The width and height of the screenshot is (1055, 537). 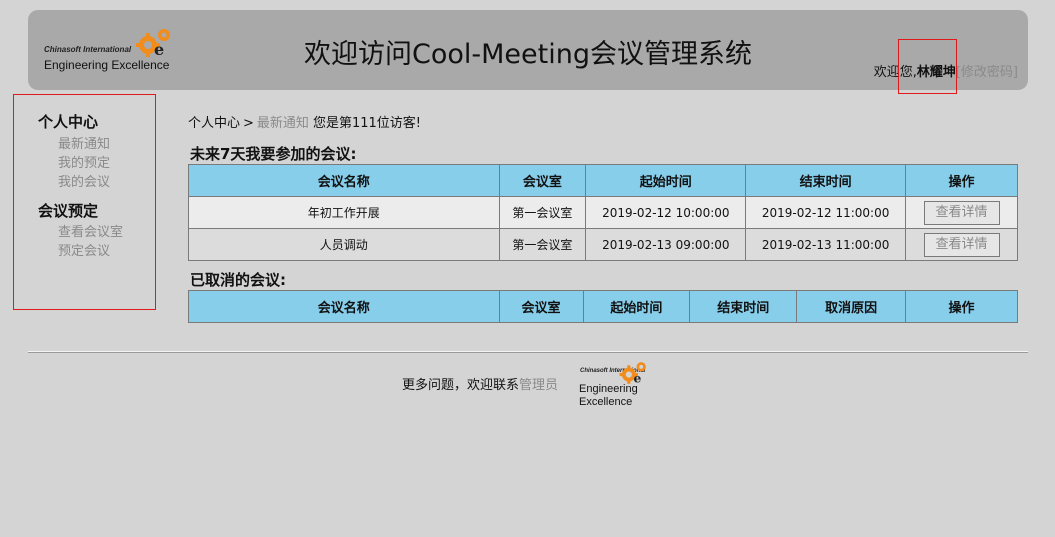 I want to click on cell-start-time: 2019-02-12 10:00:00, so click(x=666, y=212).